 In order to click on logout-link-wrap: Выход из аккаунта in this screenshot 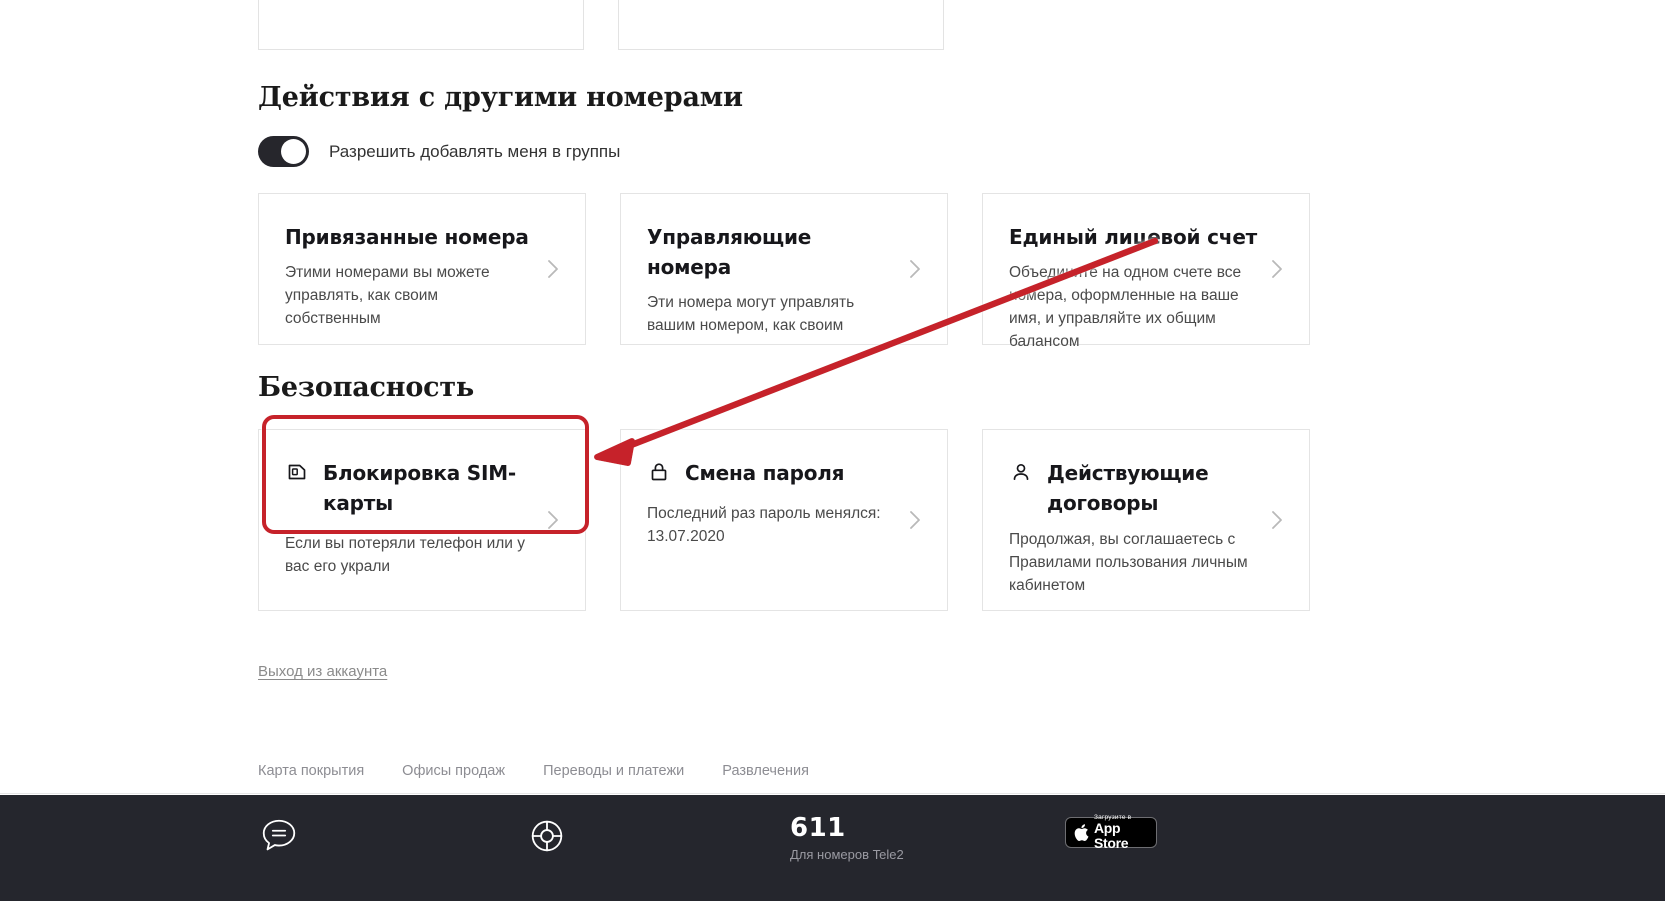, I will do `click(322, 672)`.